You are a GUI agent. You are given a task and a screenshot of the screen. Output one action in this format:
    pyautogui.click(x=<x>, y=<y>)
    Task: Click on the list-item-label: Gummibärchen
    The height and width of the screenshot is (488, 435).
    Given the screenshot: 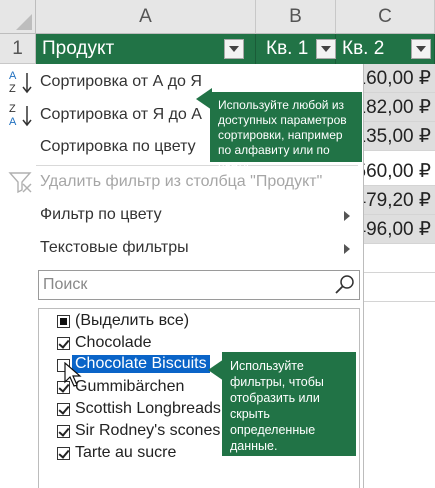 What is the action you would take?
    pyautogui.click(x=129, y=387)
    